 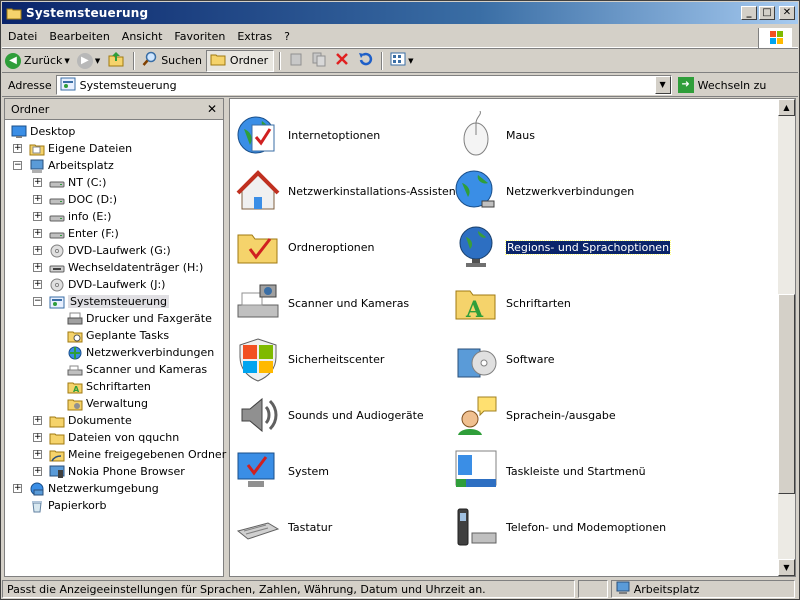 What do you see at coordinates (110, 250) in the screenshot?
I see `tree-item: DVD-Laufwerk (G:)` at bounding box center [110, 250].